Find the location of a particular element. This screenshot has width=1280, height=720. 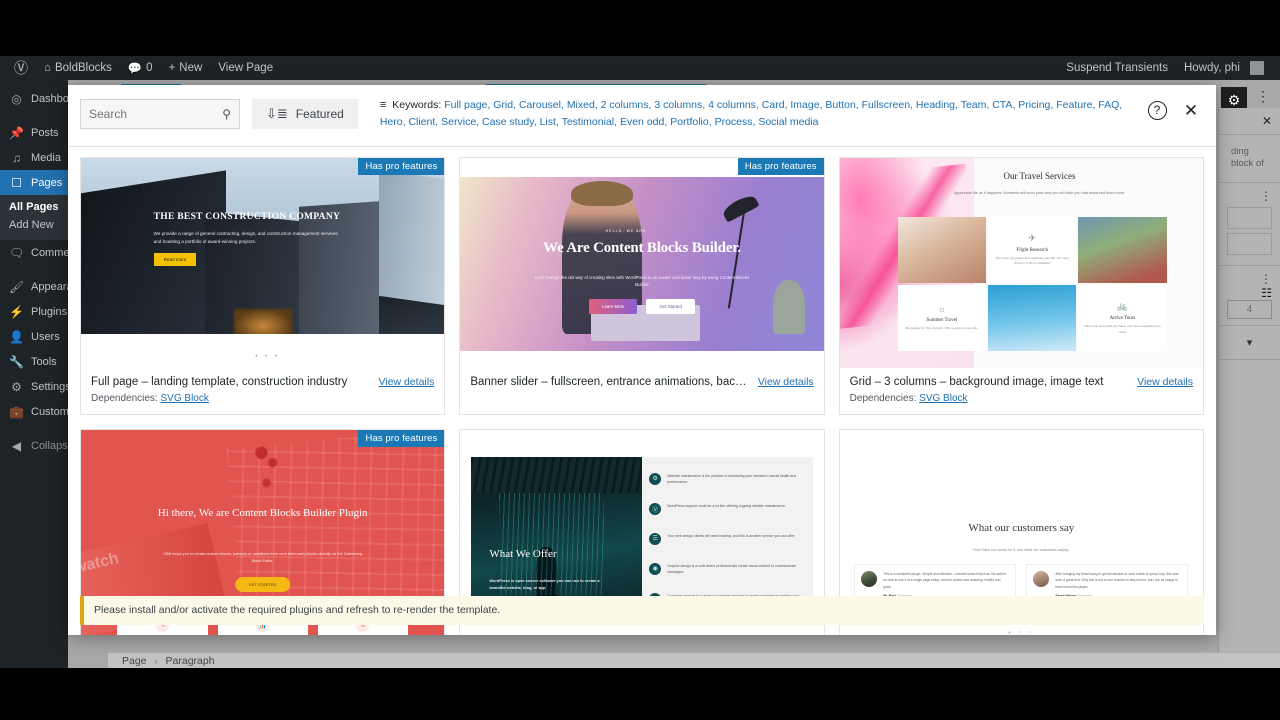

new-label: New is located at coordinates (191, 68).